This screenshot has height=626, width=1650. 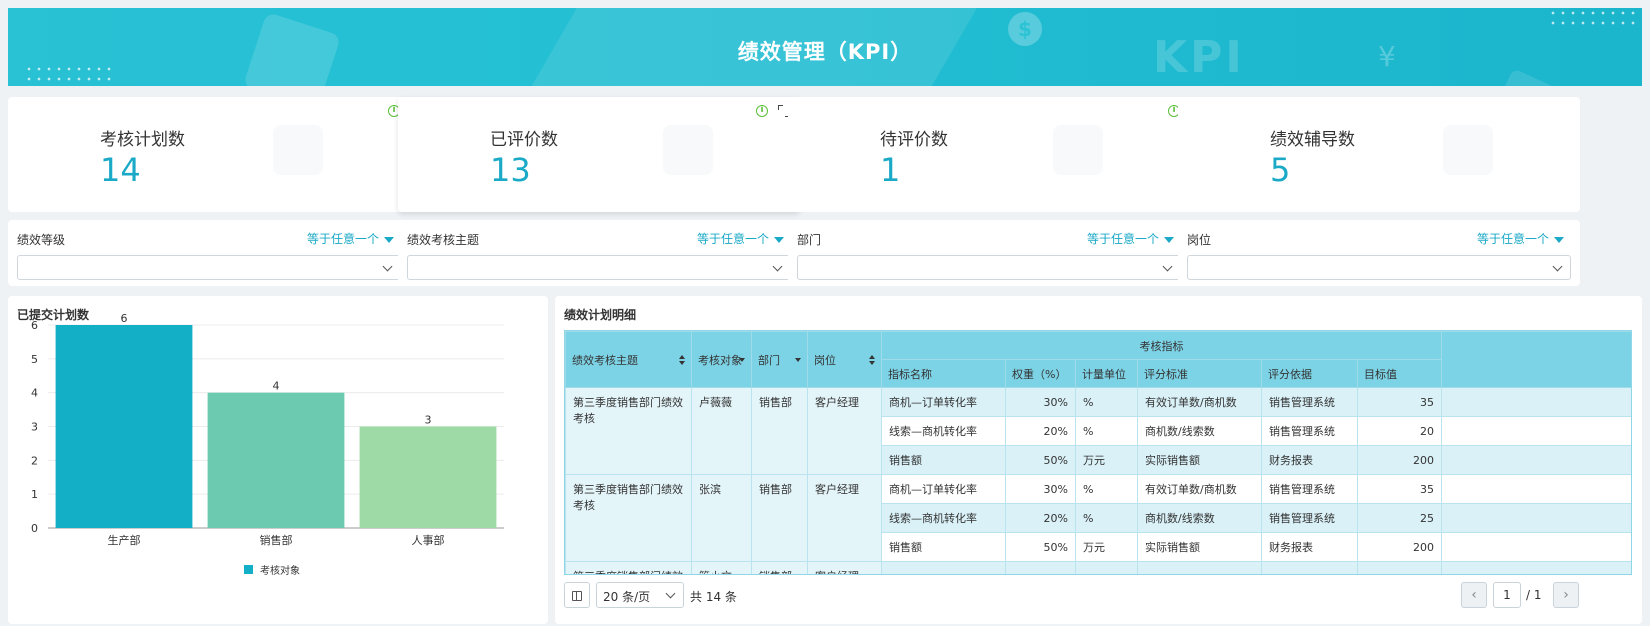 What do you see at coordinates (1536, 359) in the screenshot?
I see `col-extra` at bounding box center [1536, 359].